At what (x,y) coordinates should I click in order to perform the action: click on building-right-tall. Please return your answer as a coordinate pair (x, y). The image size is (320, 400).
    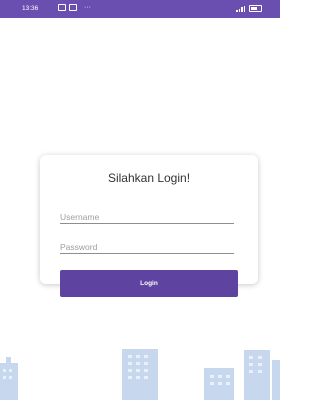
    Looking at the image, I should click on (257, 375).